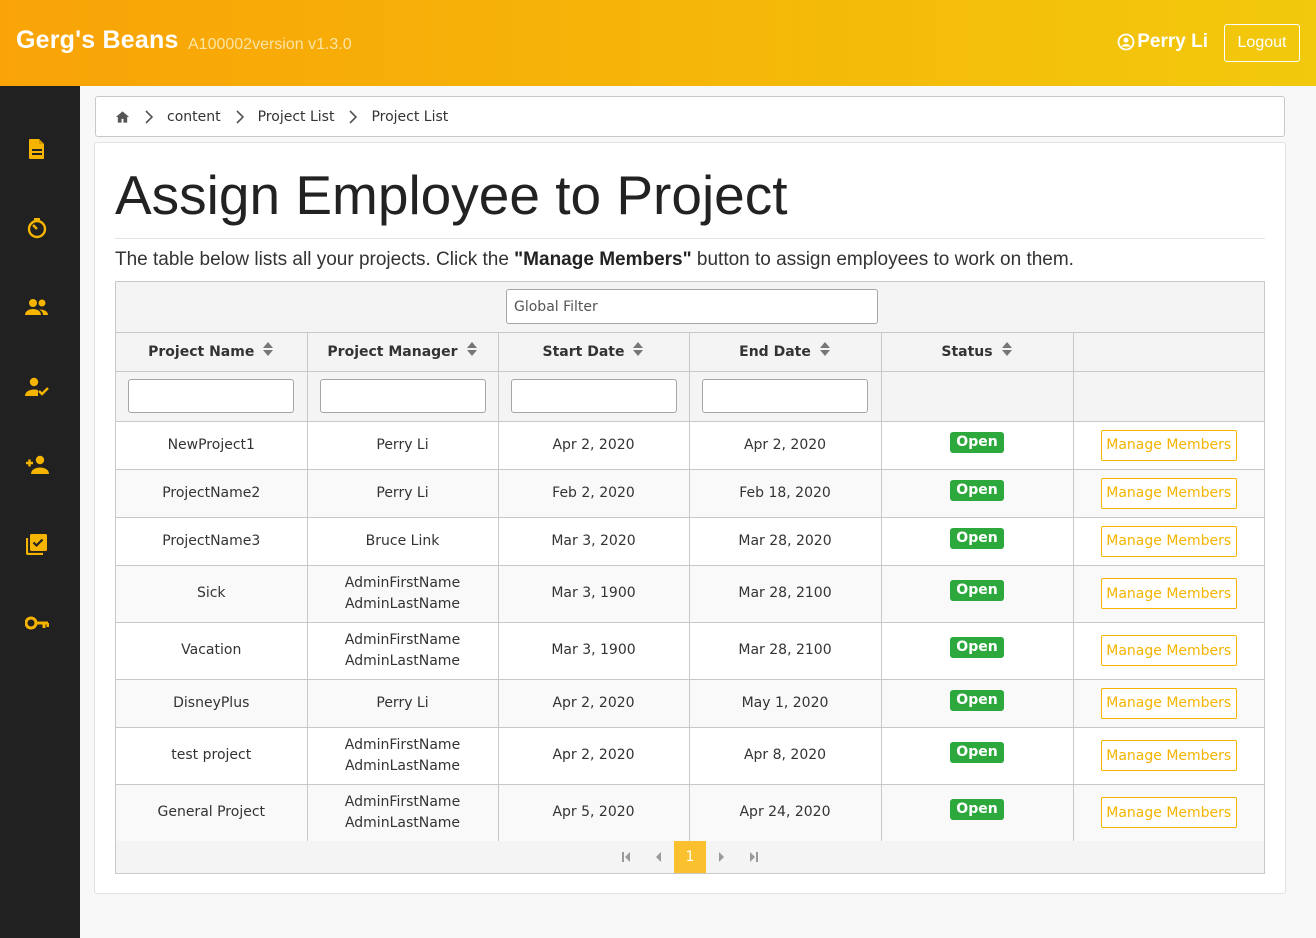 The height and width of the screenshot is (938, 1316). What do you see at coordinates (1168, 352) in the screenshot?
I see `column-header-actions` at bounding box center [1168, 352].